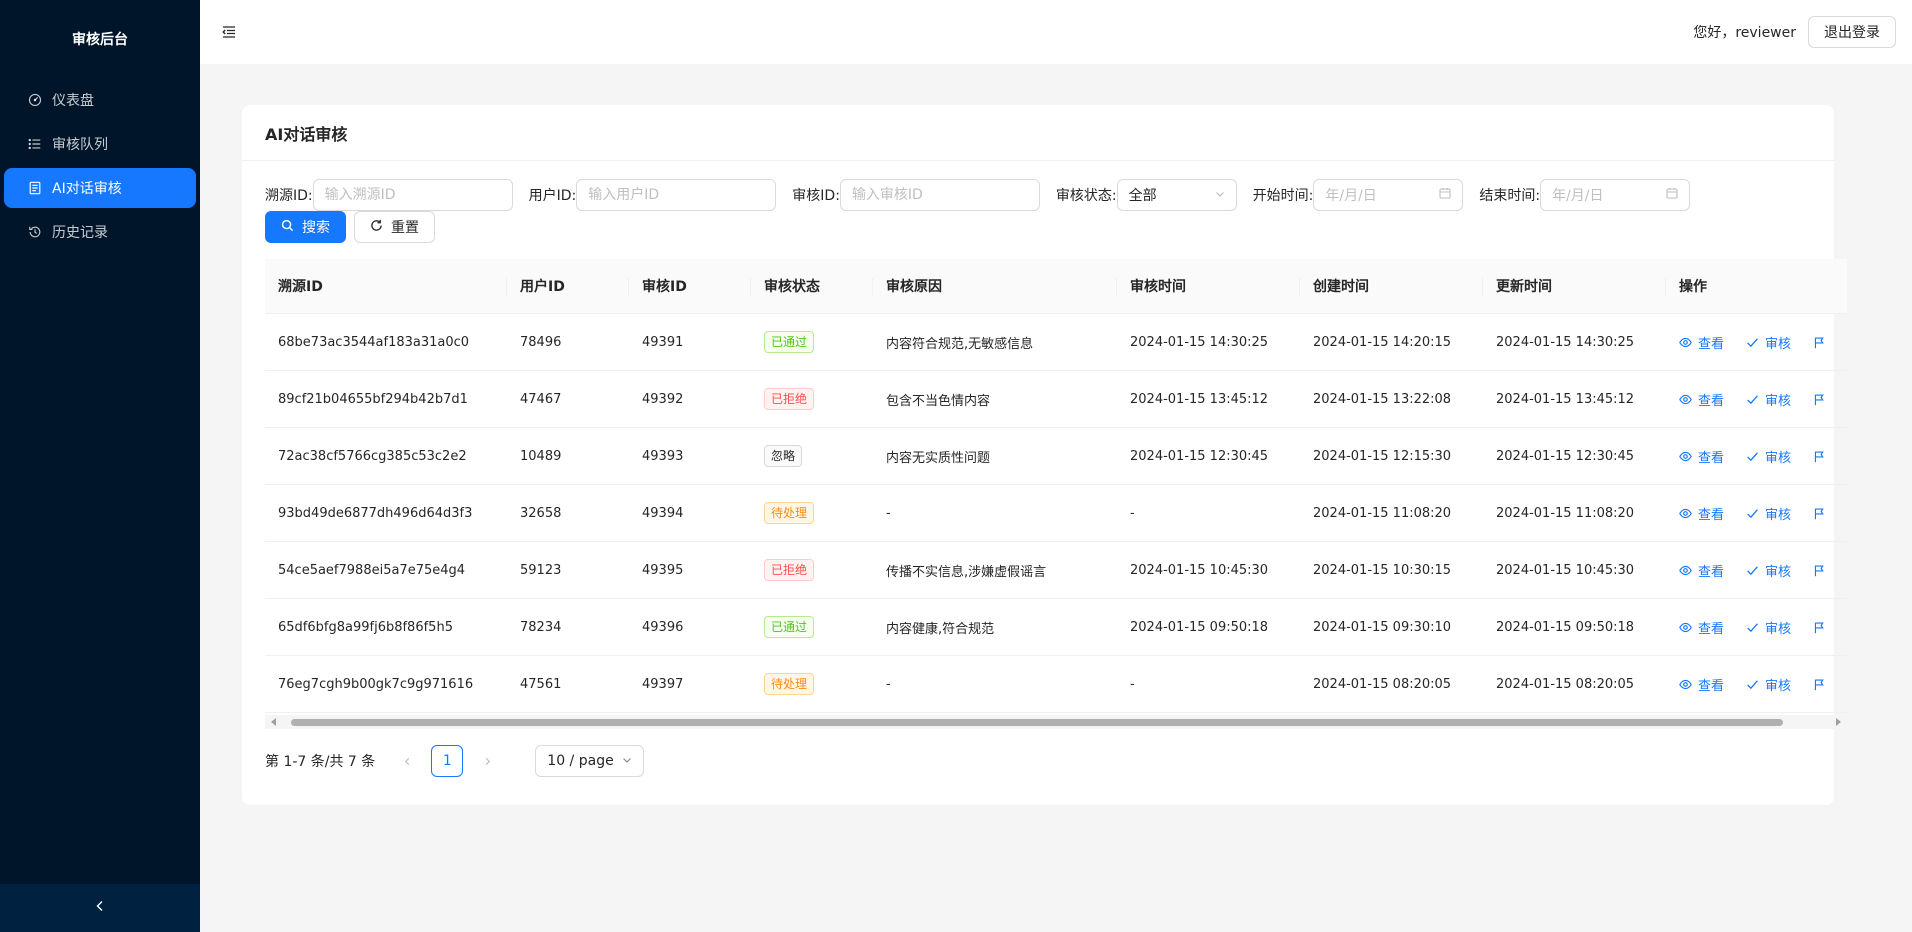  What do you see at coordinates (676, 195) in the screenshot?
I see `user-id-input` at bounding box center [676, 195].